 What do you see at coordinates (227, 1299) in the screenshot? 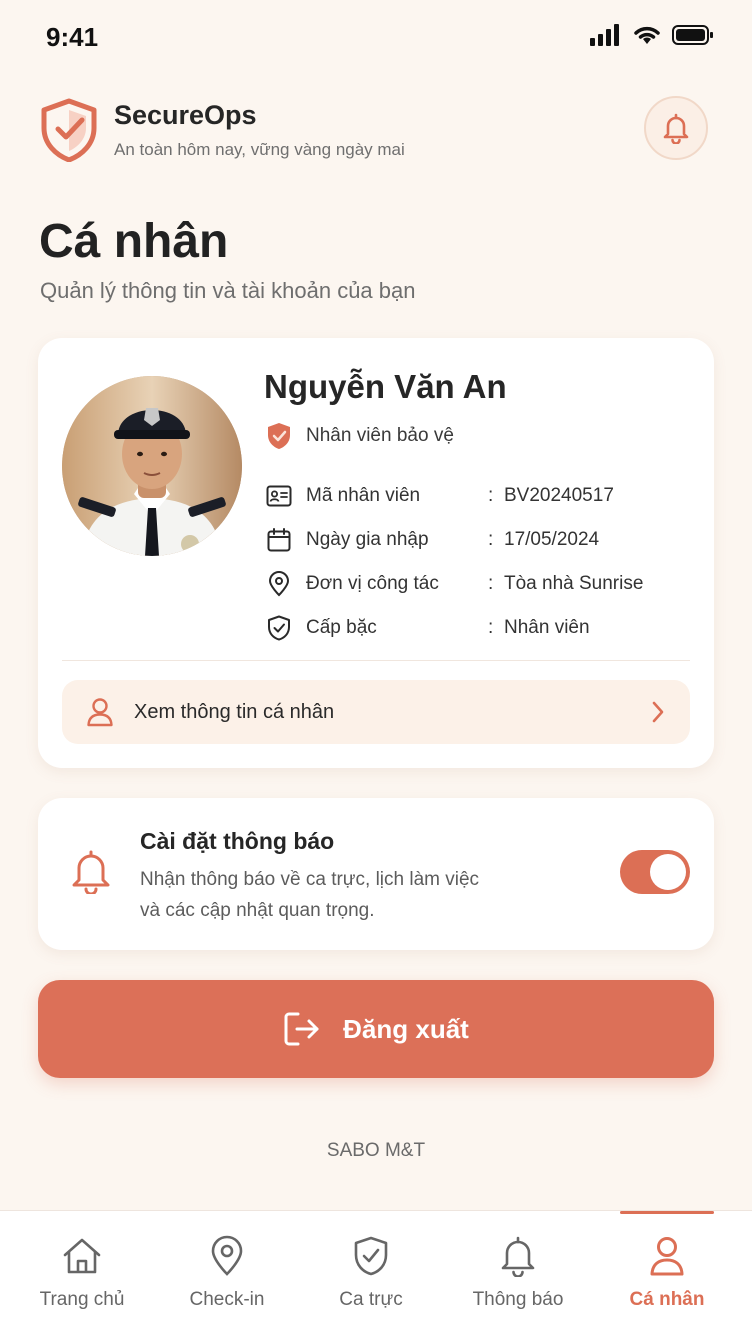
I see `tab-label: Check-in` at bounding box center [227, 1299].